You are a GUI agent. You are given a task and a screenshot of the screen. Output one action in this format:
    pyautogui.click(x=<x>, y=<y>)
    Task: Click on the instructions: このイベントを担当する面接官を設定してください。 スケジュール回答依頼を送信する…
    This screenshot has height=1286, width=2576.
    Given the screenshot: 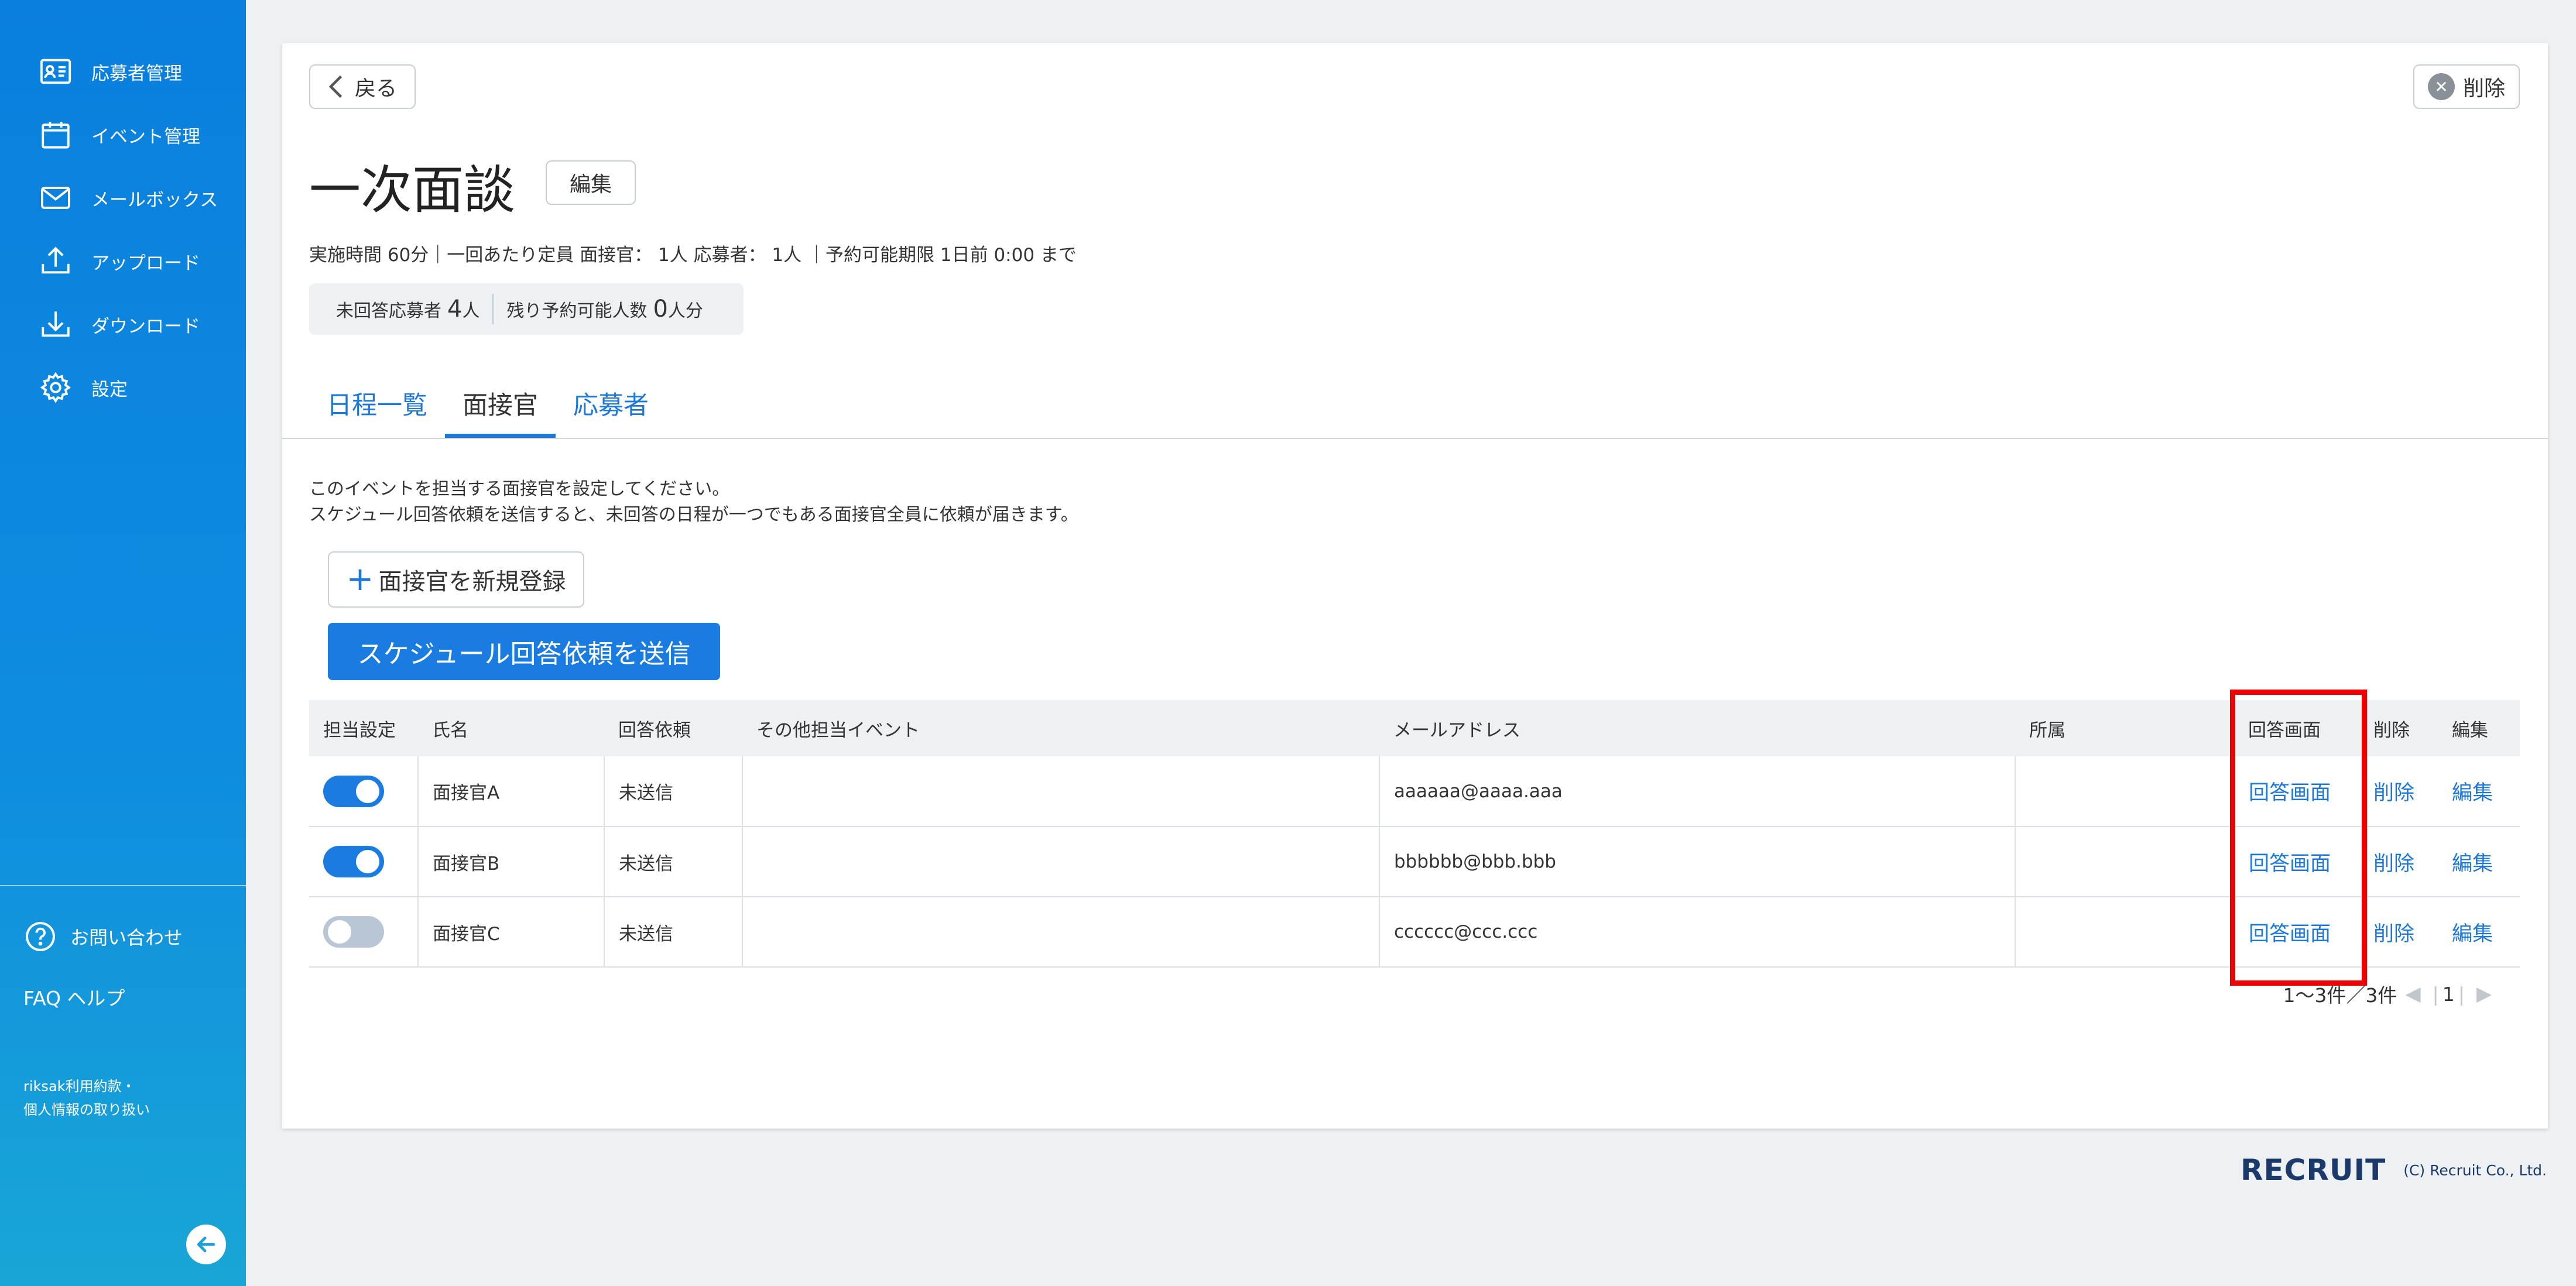 What is the action you would take?
    pyautogui.click(x=693, y=502)
    